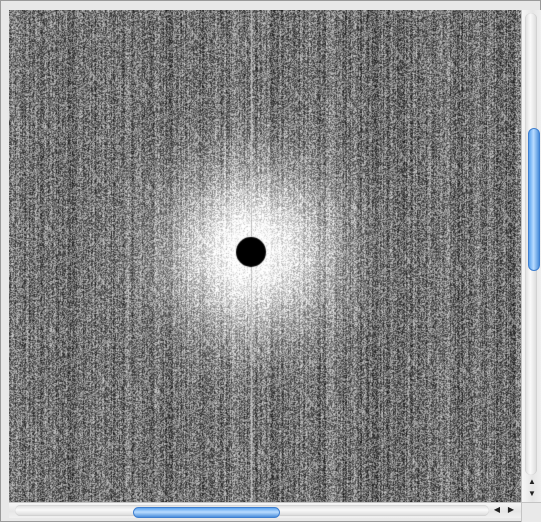 This screenshot has height=522, width=541. What do you see at coordinates (532, 494) in the screenshot?
I see `triangle-down-icon: ▼` at bounding box center [532, 494].